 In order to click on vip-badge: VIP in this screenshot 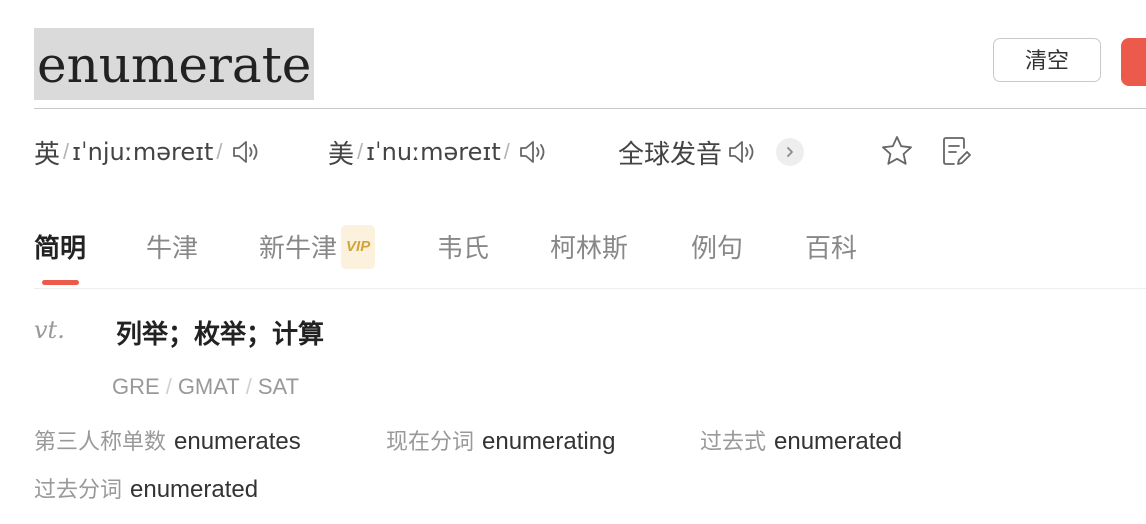, I will do `click(358, 247)`.